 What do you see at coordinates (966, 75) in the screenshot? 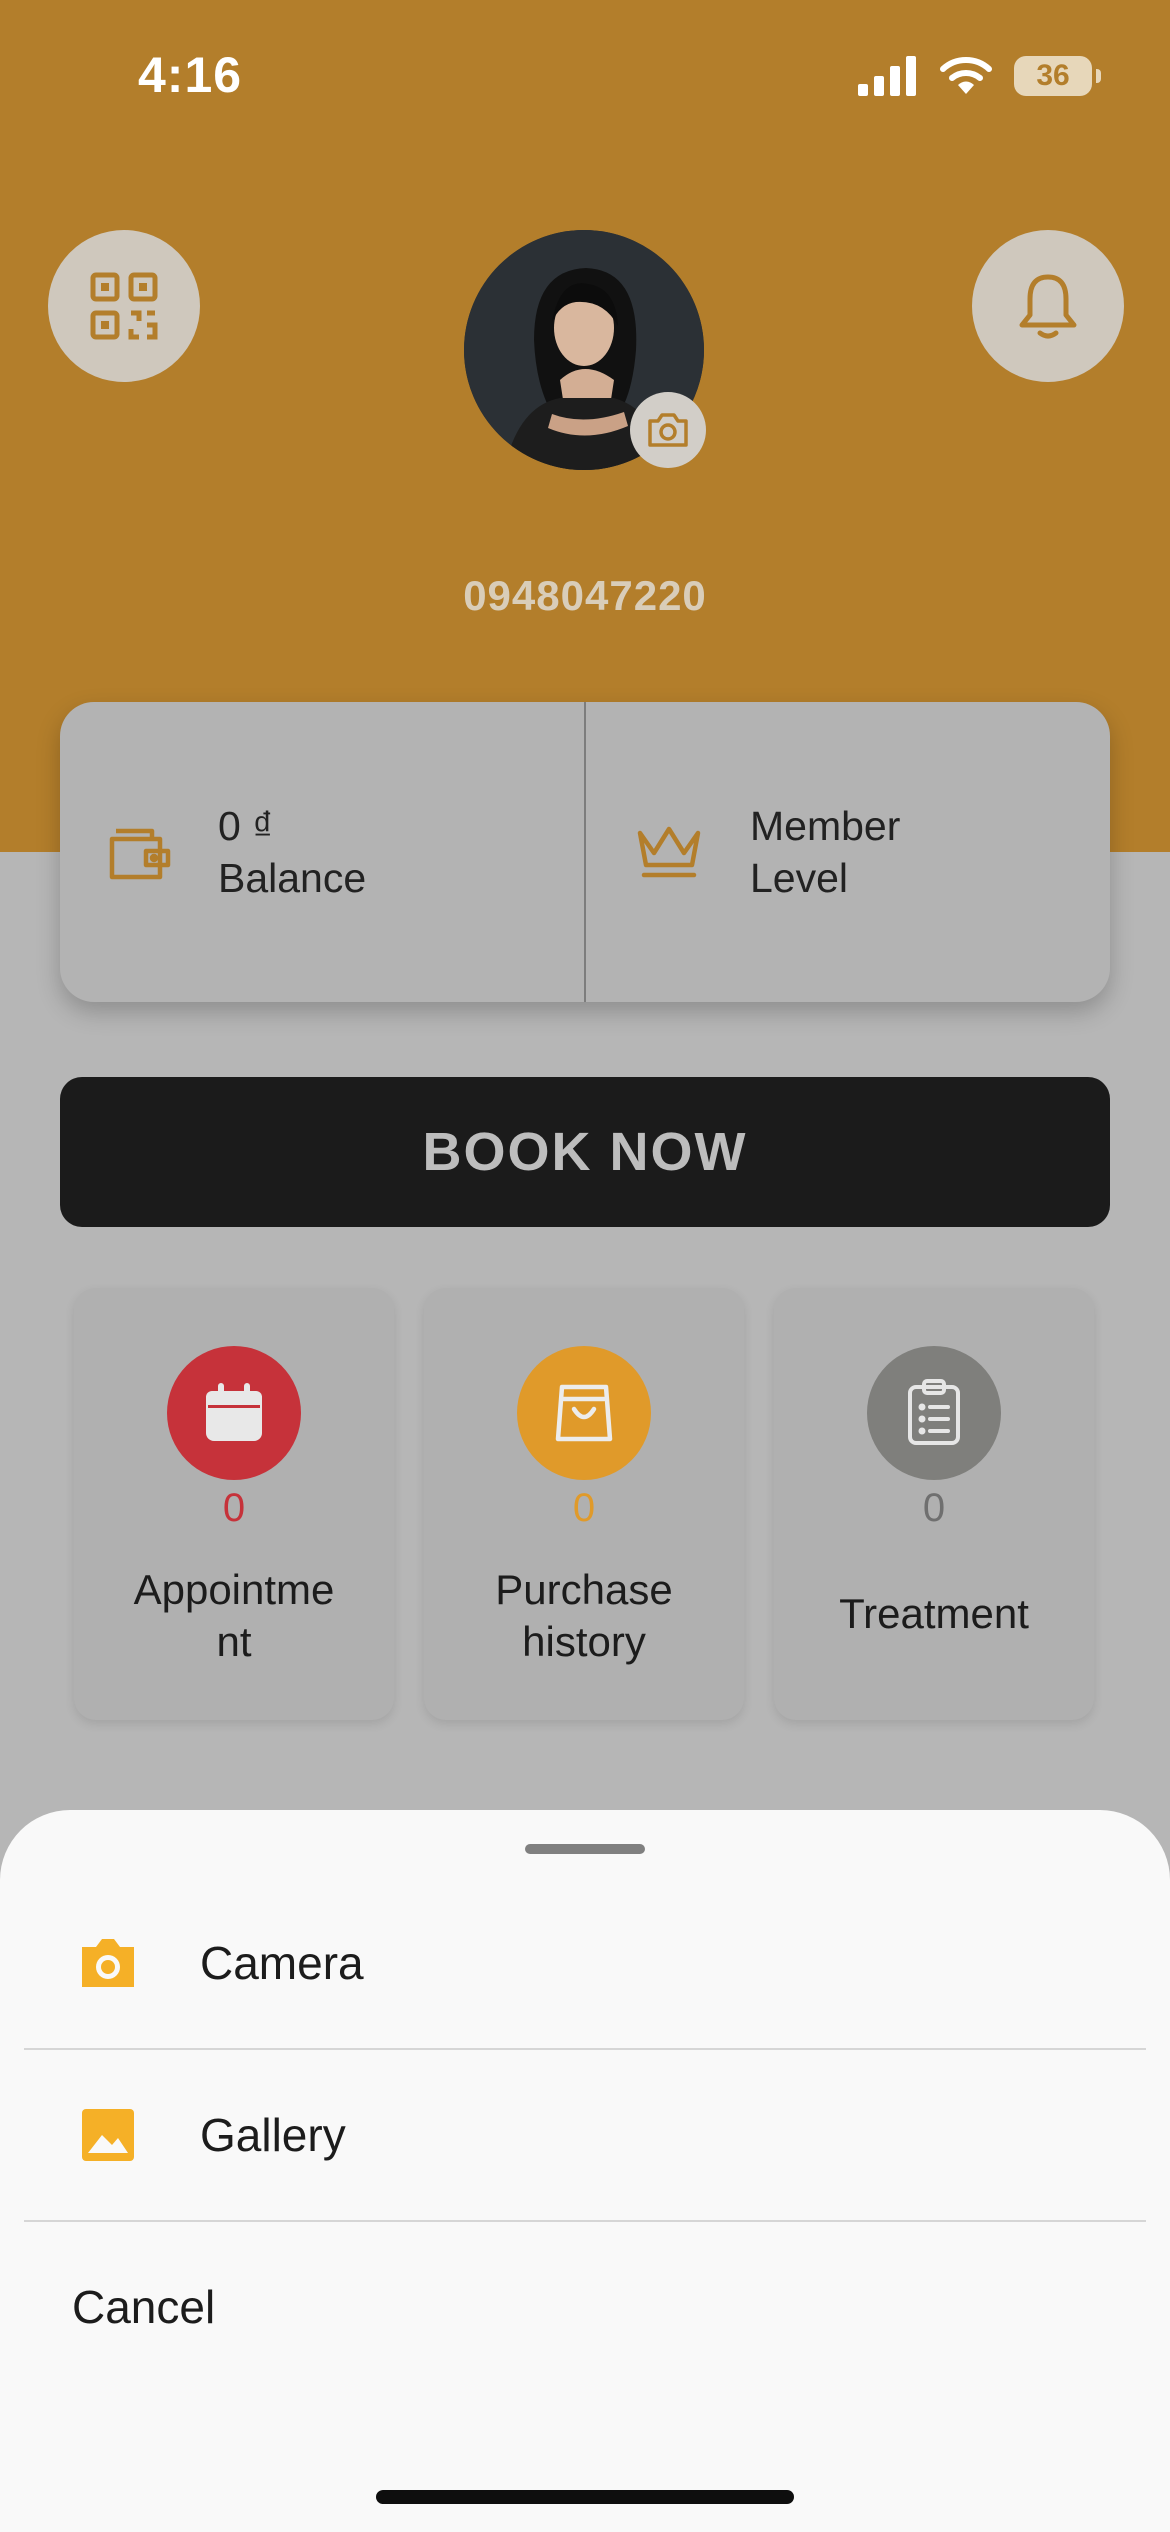
I see `wifi-icon` at bounding box center [966, 75].